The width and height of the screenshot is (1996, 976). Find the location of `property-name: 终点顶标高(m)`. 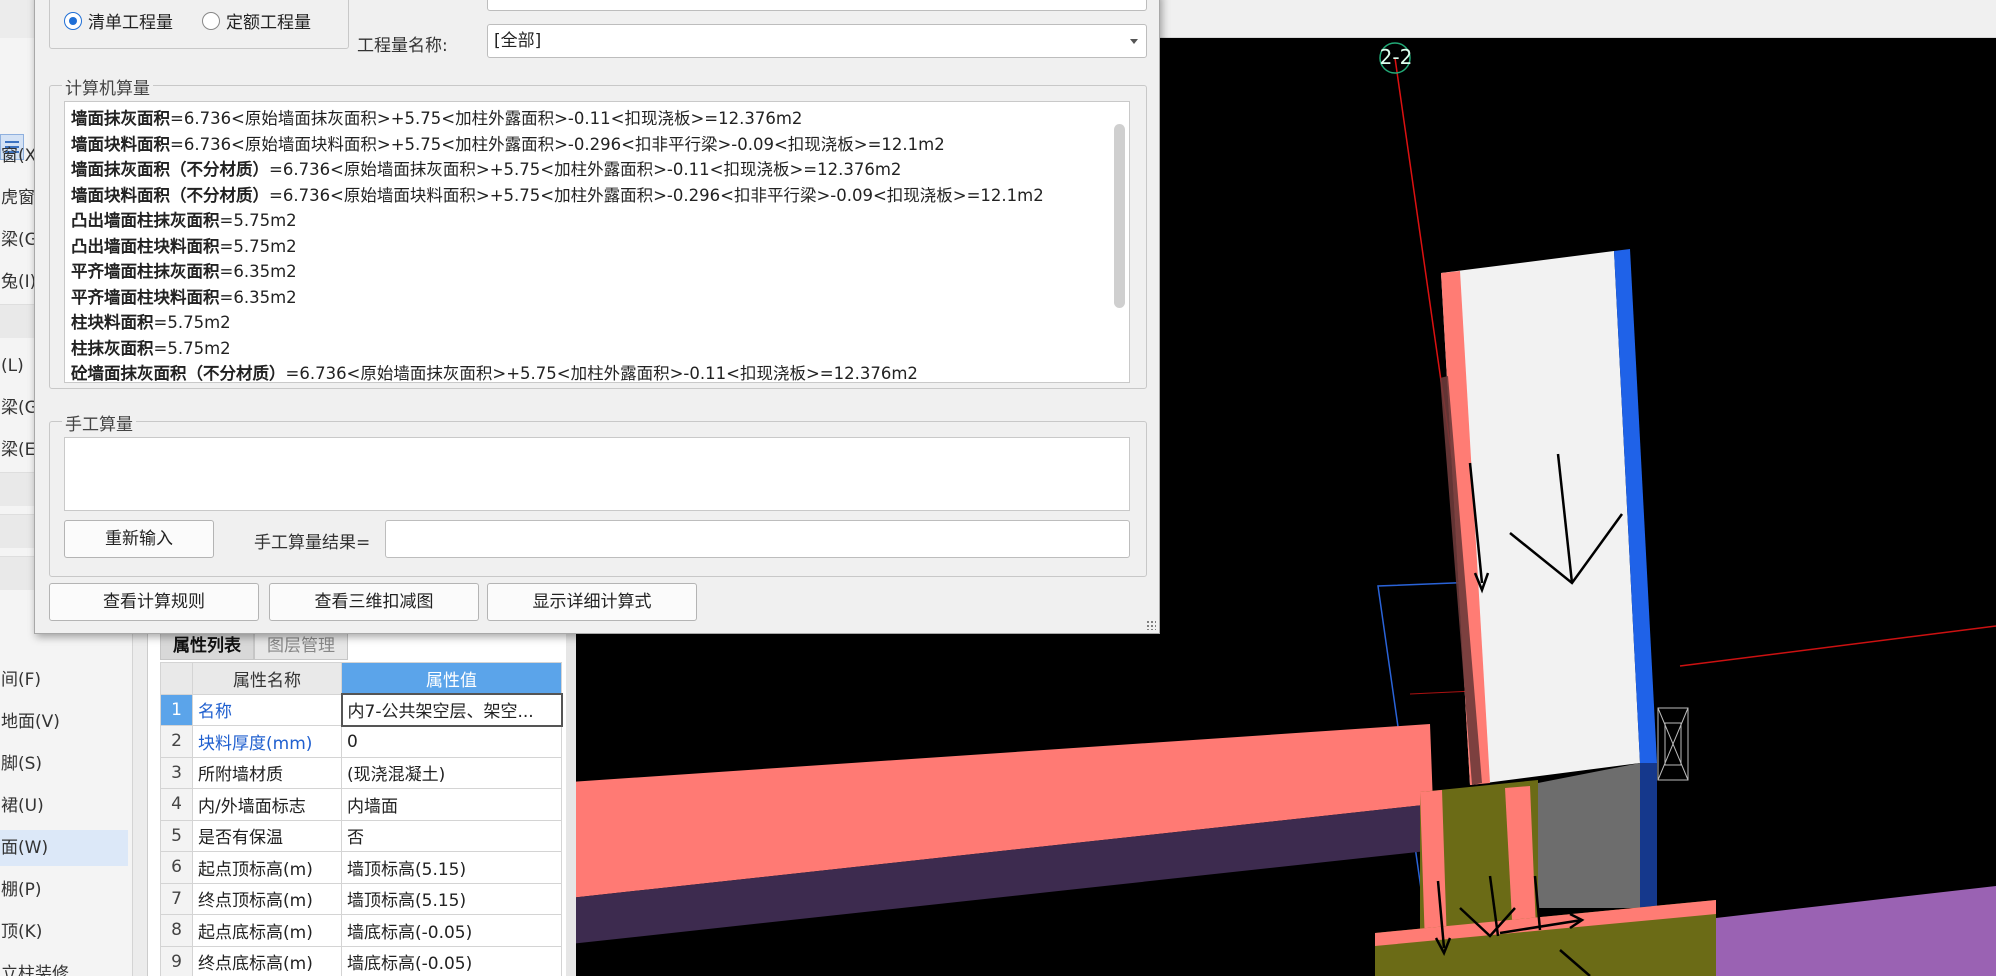

property-name: 终点顶标高(m) is located at coordinates (267, 898).